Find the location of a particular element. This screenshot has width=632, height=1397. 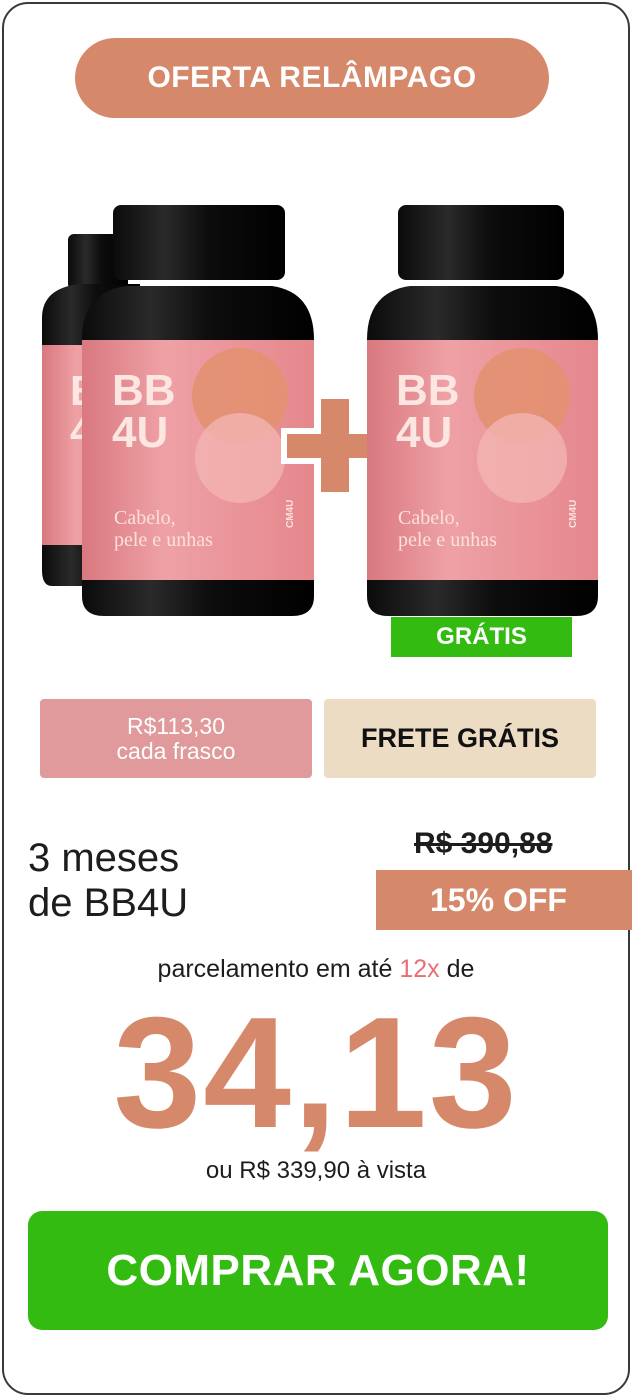

per-unit-price: R$113,30 is located at coordinates (176, 725).